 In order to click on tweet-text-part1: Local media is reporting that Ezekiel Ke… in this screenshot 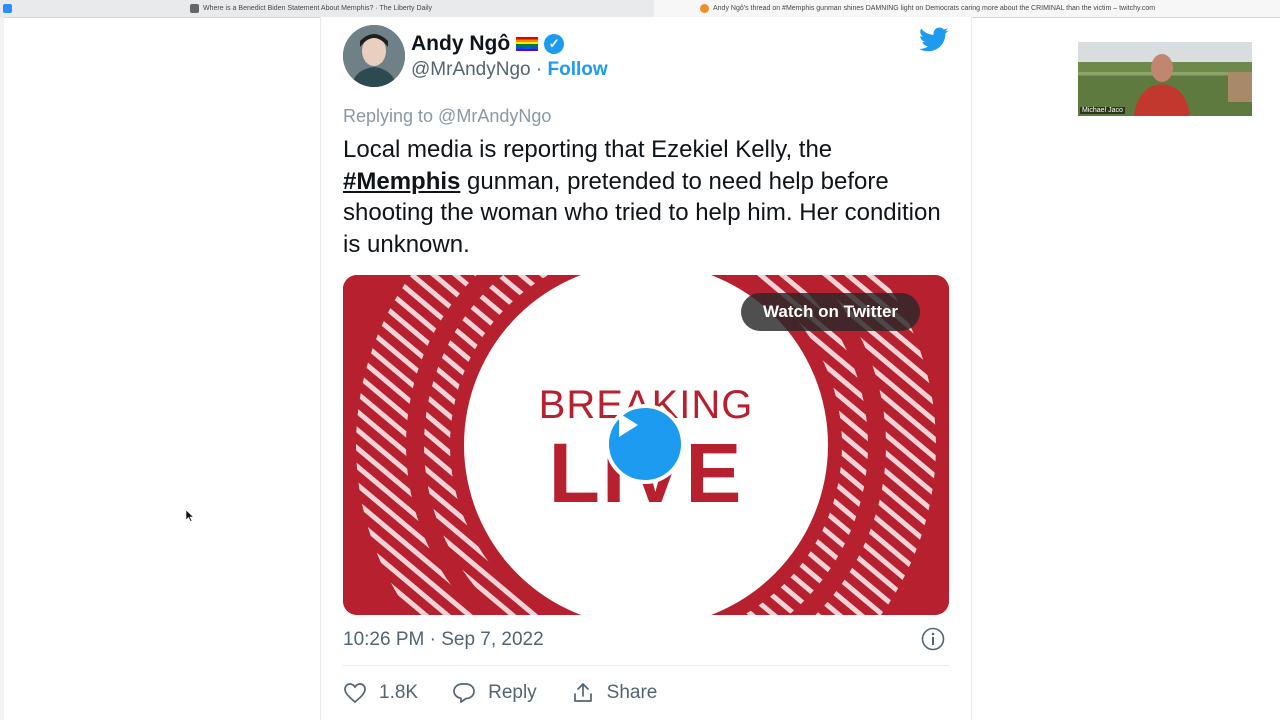, I will do `click(588, 149)`.